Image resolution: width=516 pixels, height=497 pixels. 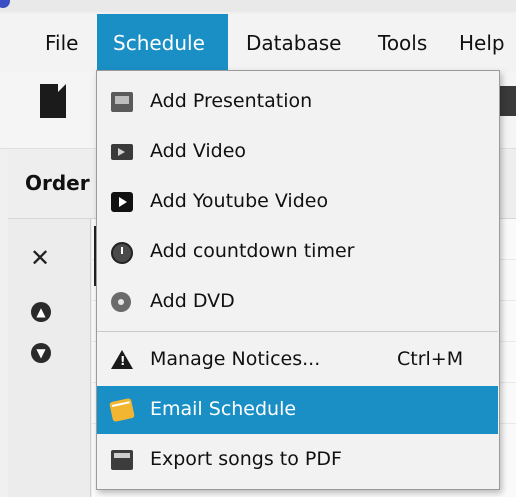 I want to click on menu-item-label: Add Youtube Video, so click(x=239, y=201).